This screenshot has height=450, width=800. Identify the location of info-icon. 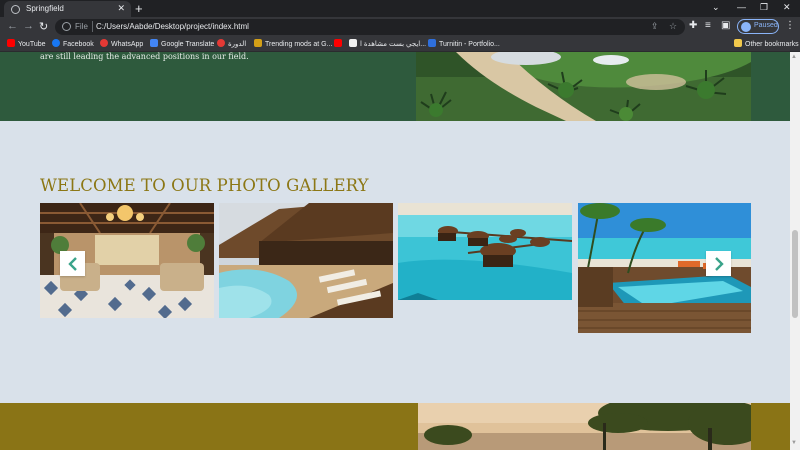
(66, 26).